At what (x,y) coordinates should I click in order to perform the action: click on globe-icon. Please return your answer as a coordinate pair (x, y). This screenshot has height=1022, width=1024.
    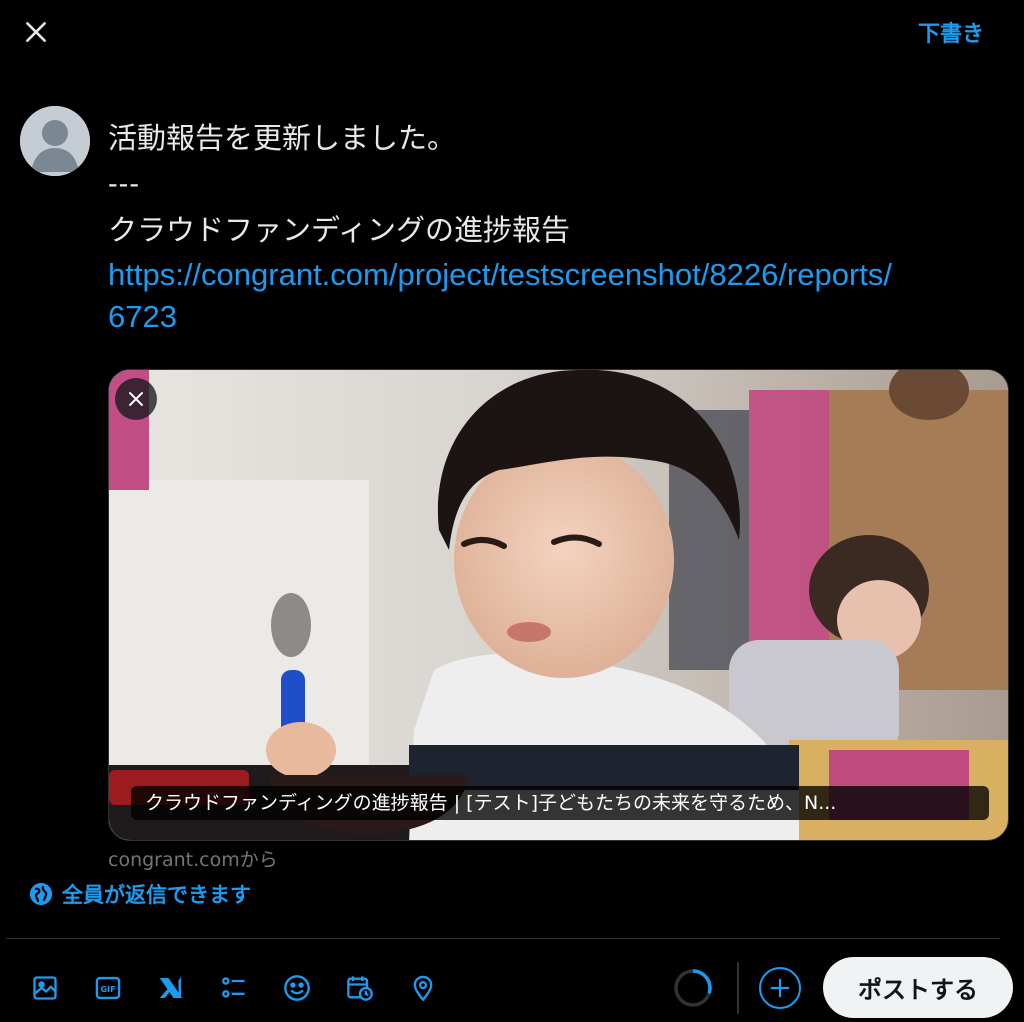
    Looking at the image, I should click on (41, 894).